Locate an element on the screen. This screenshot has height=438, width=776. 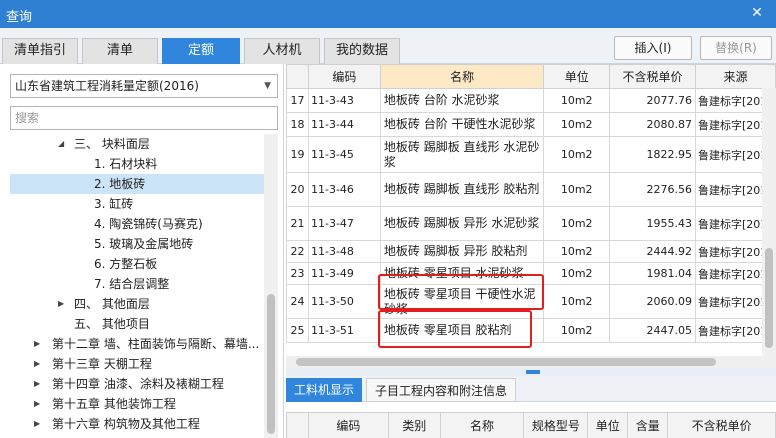
col-header-index is located at coordinates (297, 76).